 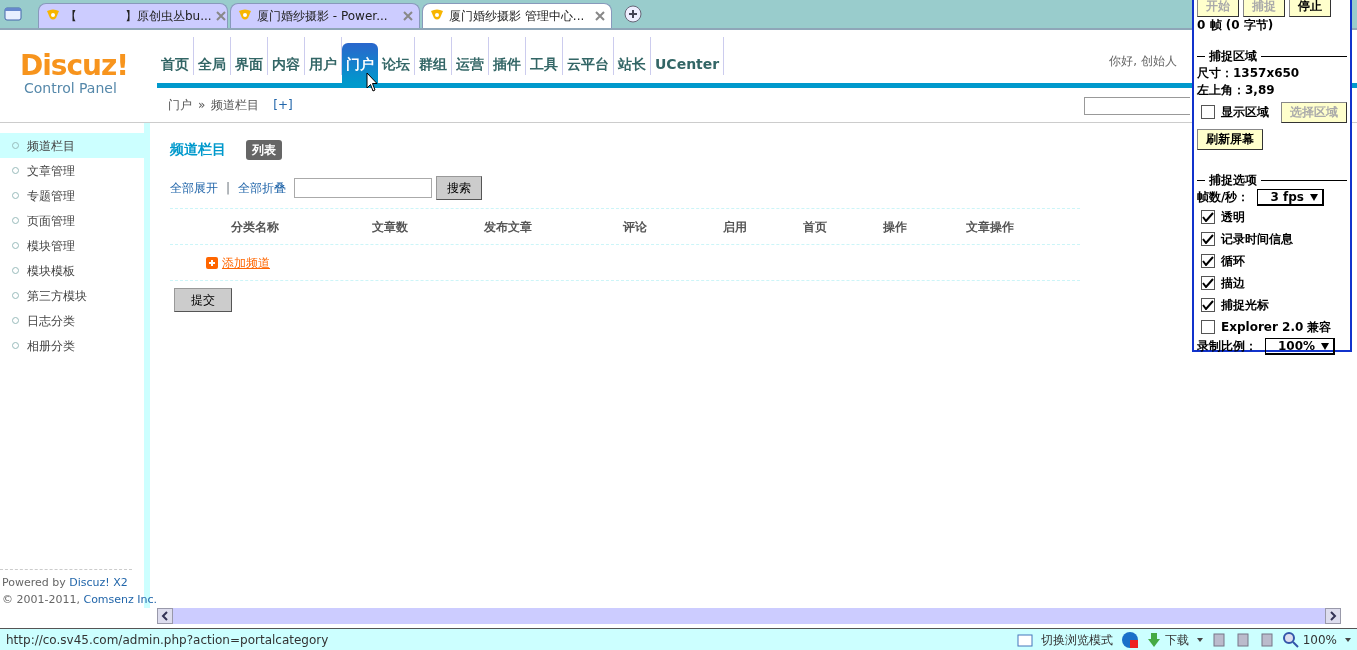 I want to click on ratio-select: 100%, so click(x=1300, y=346).